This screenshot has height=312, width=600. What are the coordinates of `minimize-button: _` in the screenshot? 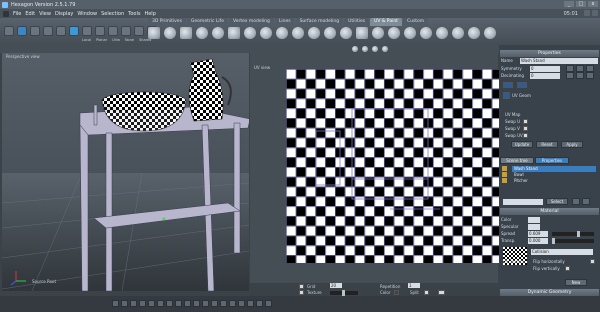 It's located at (569, 4).